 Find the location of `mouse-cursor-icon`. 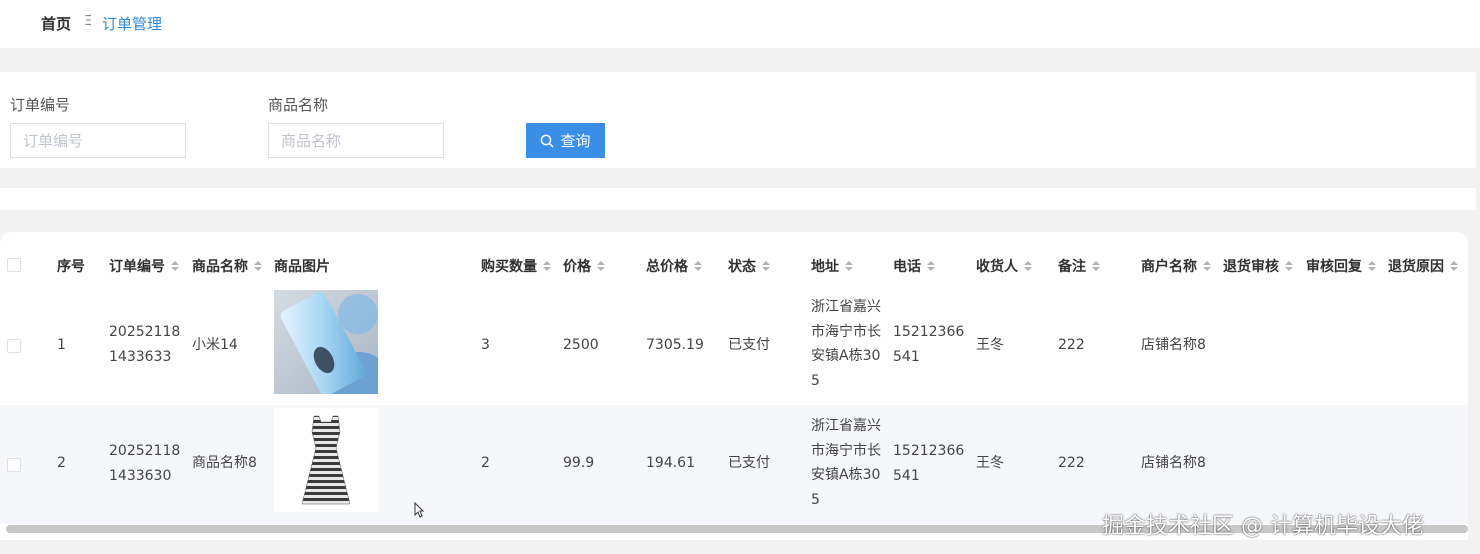

mouse-cursor-icon is located at coordinates (419, 510).